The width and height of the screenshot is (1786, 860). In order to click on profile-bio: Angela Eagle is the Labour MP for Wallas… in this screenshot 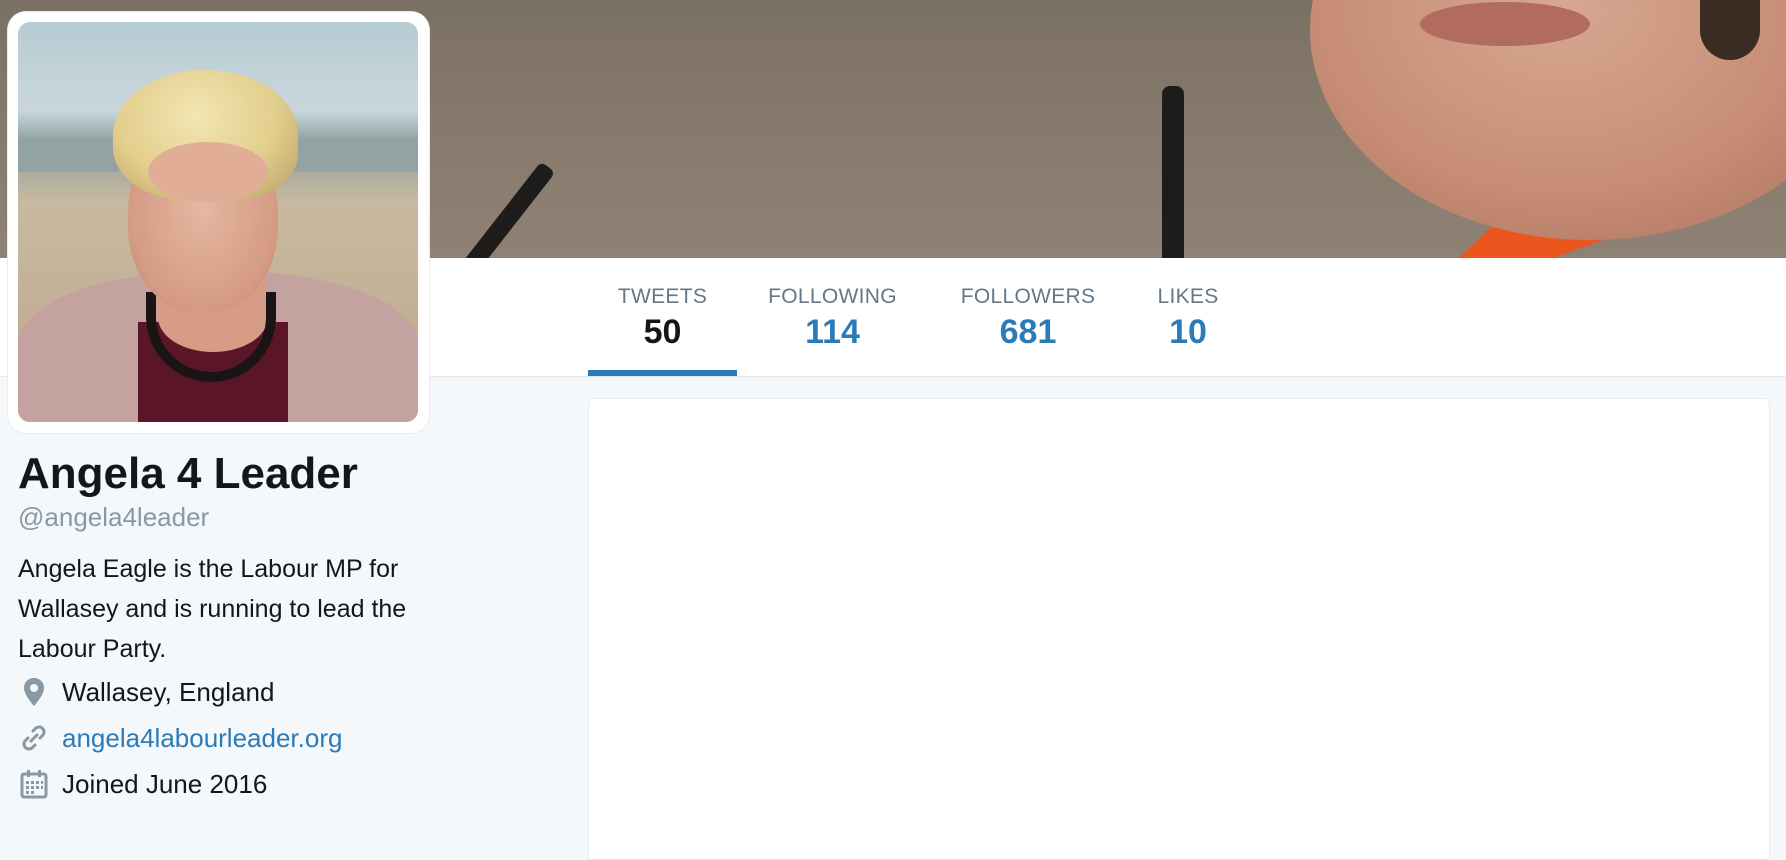, I will do `click(212, 609)`.